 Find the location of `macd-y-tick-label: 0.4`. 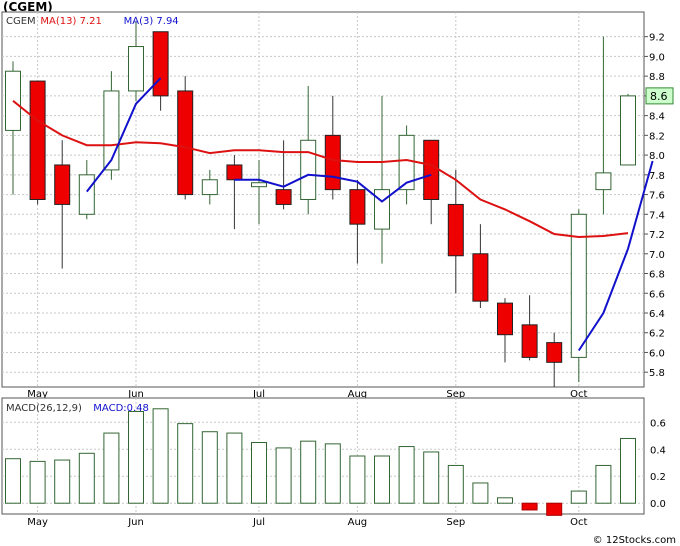

macd-y-tick-label: 0.4 is located at coordinates (658, 450).